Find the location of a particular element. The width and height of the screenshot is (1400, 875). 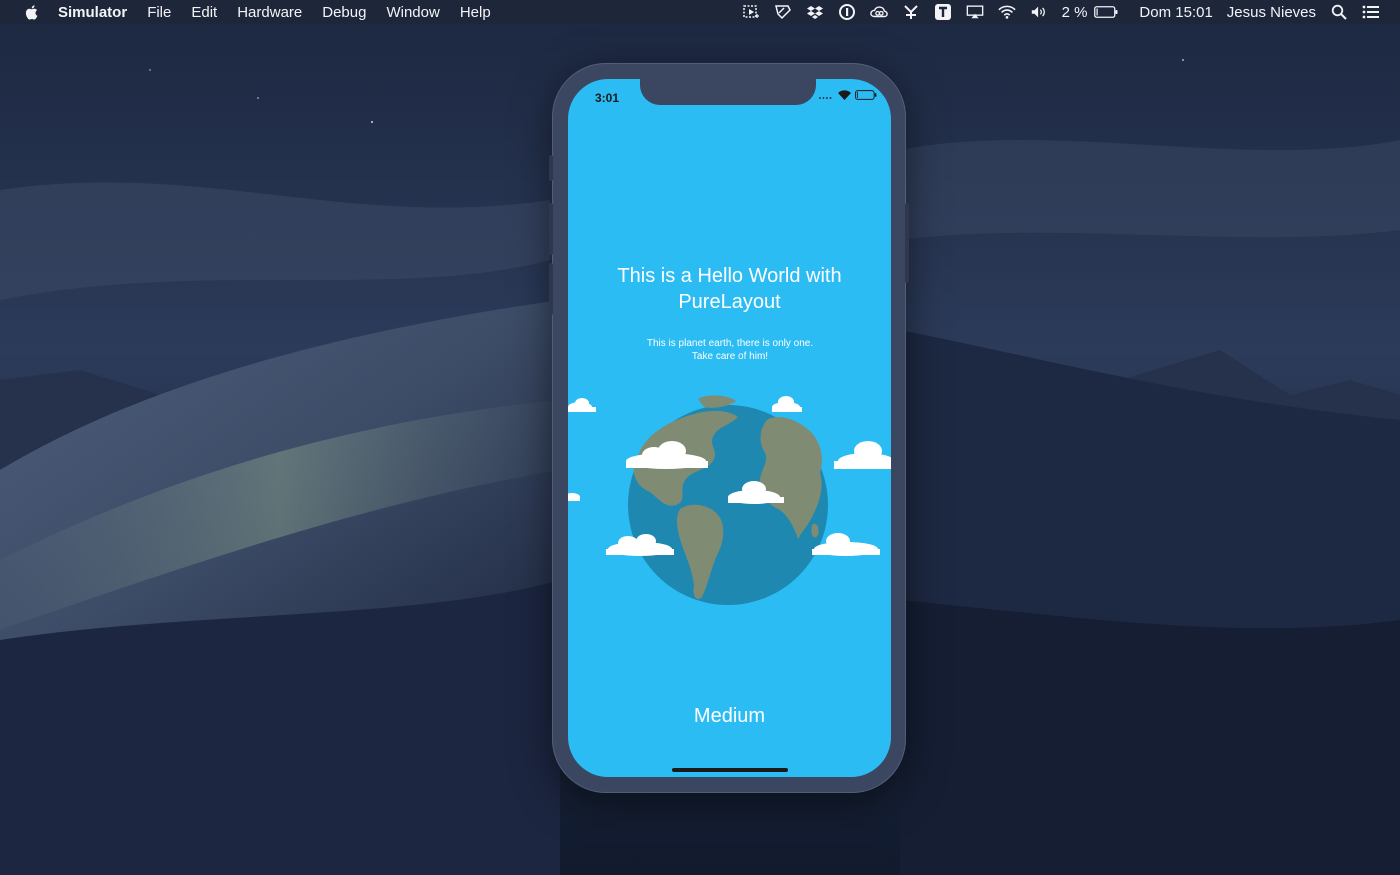

menu-window: Window is located at coordinates (412, 12).